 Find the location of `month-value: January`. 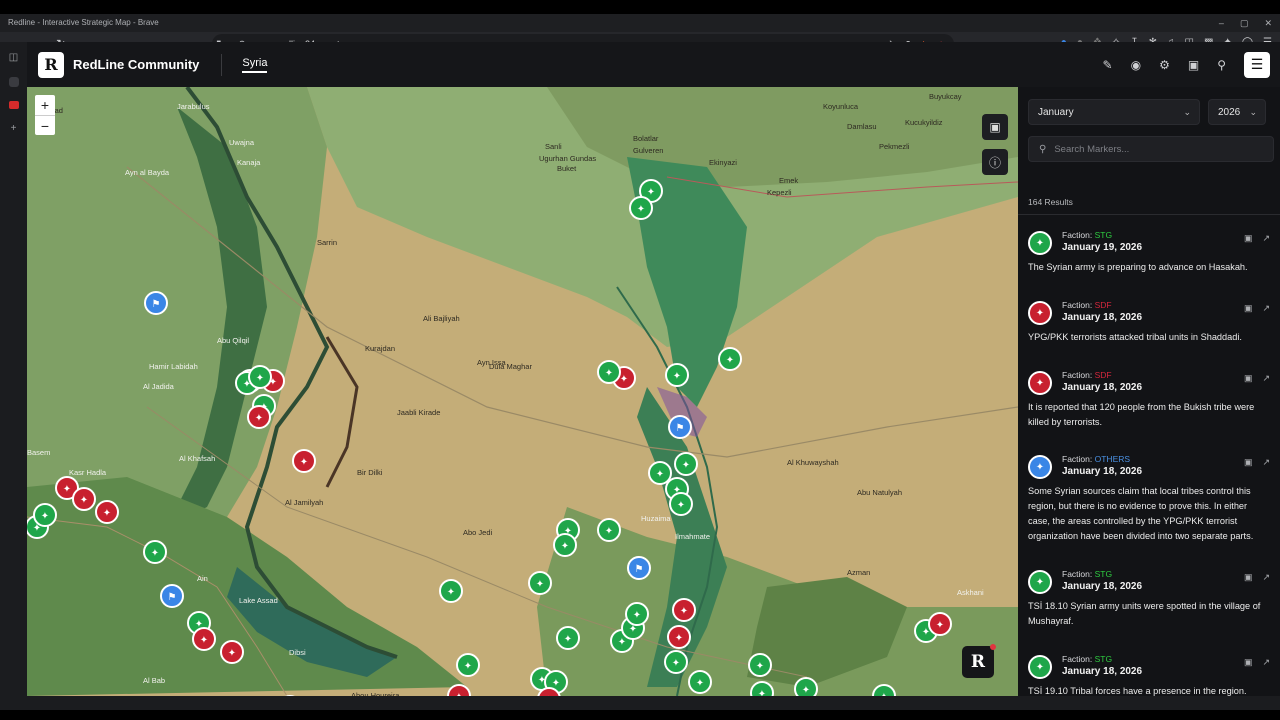

month-value: January is located at coordinates (1056, 112).